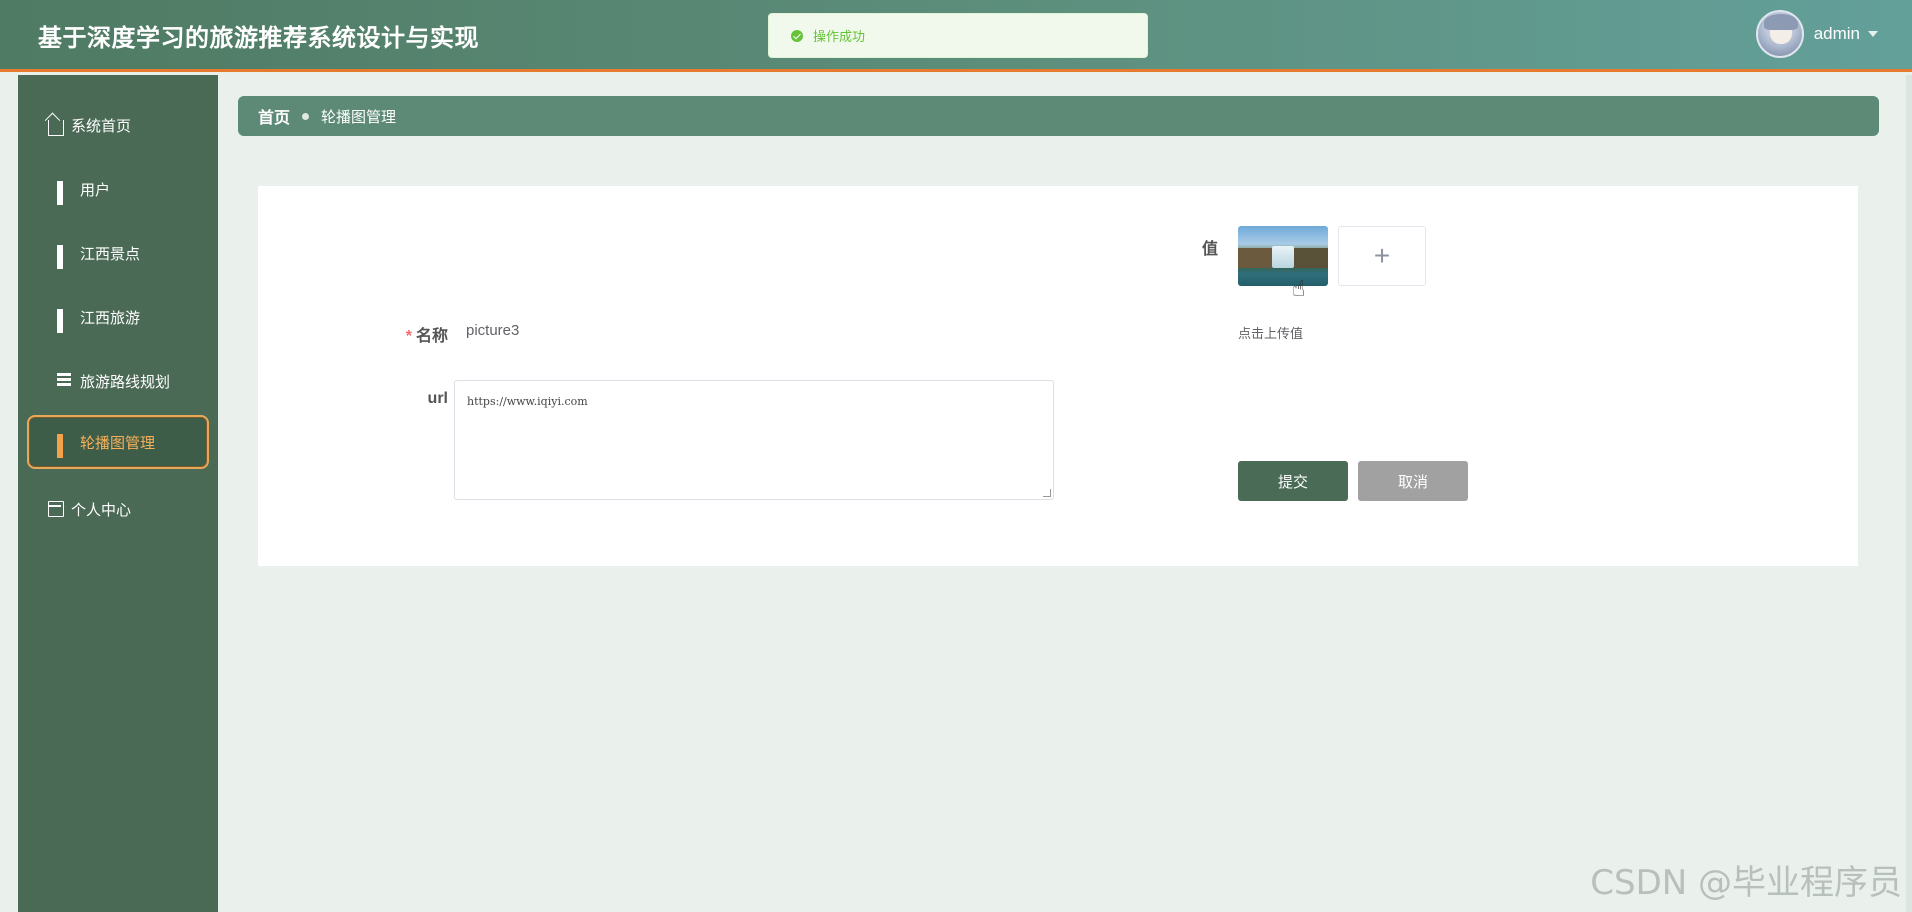 The height and width of the screenshot is (912, 1912). Describe the element at coordinates (1293, 481) in the screenshot. I see `submit-button: 提交` at that location.